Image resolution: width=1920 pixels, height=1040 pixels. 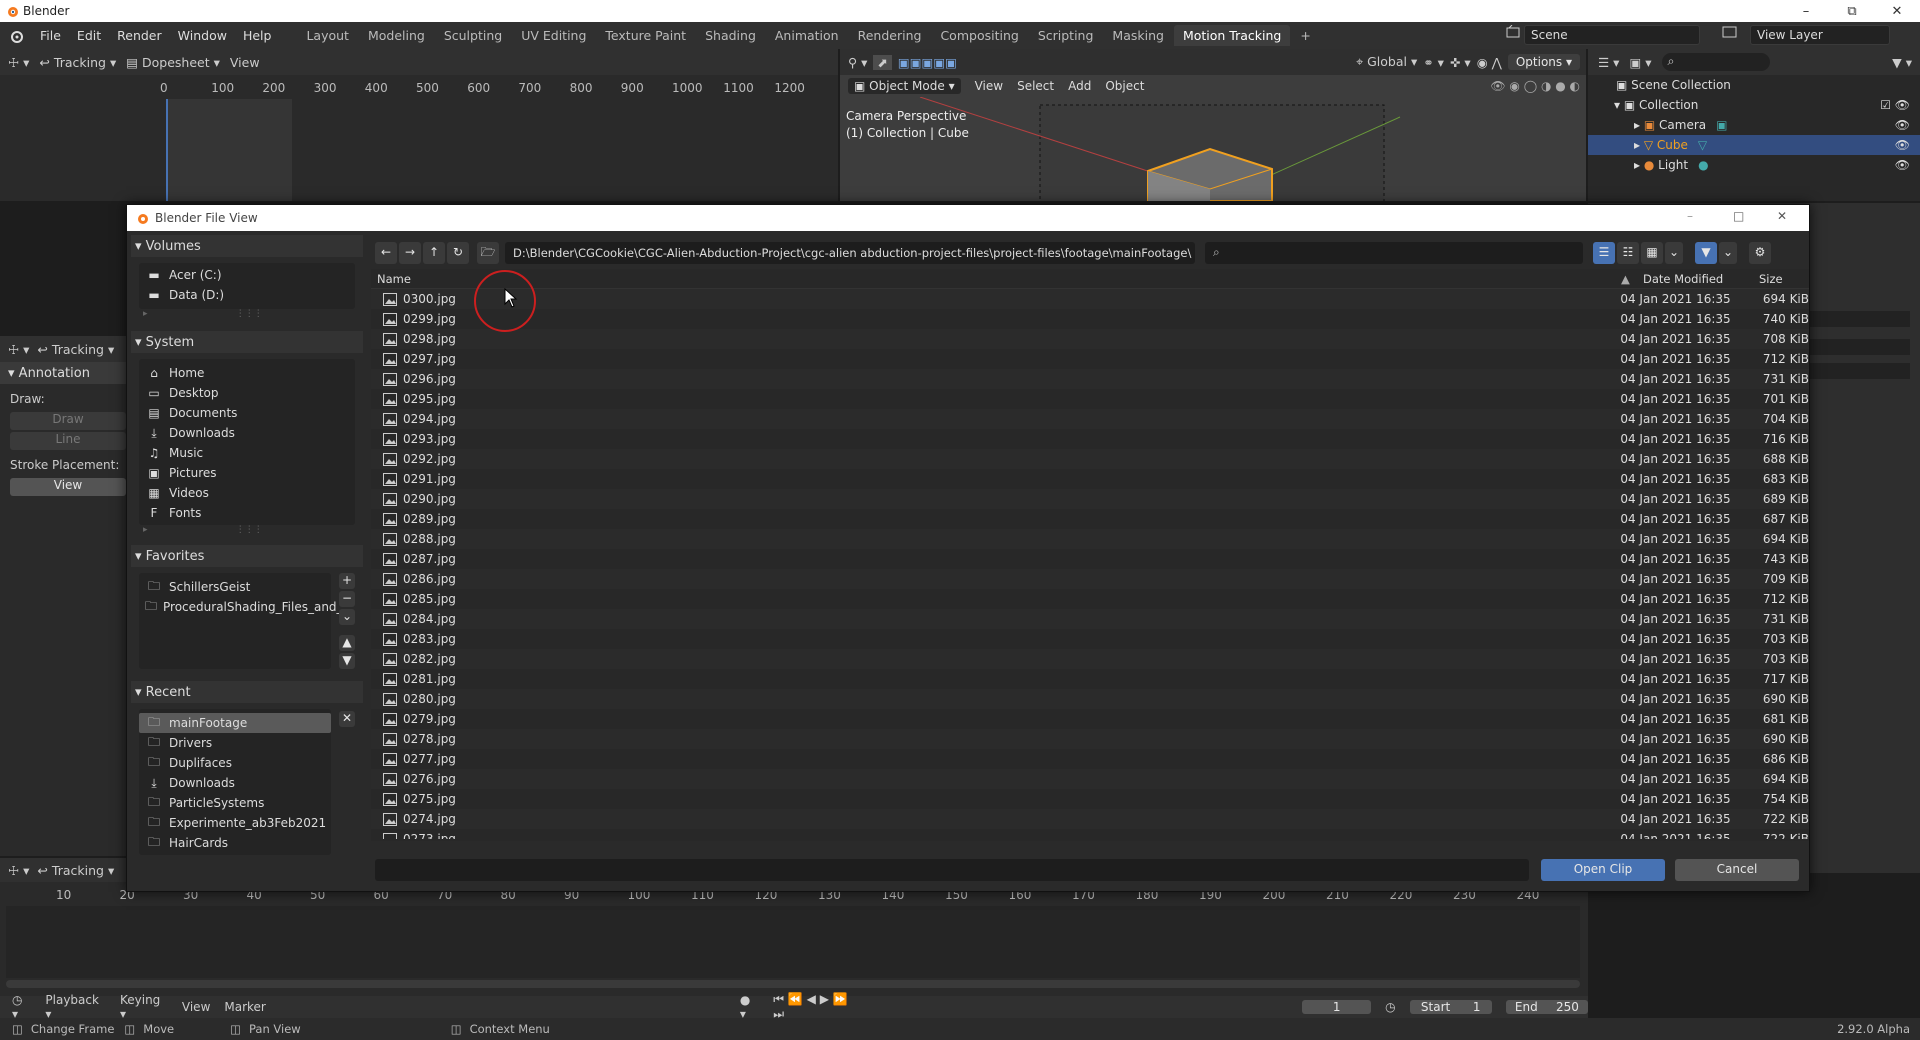 What do you see at coordinates (1706, 253) in the screenshot?
I see `filter-icon: ▼` at bounding box center [1706, 253].